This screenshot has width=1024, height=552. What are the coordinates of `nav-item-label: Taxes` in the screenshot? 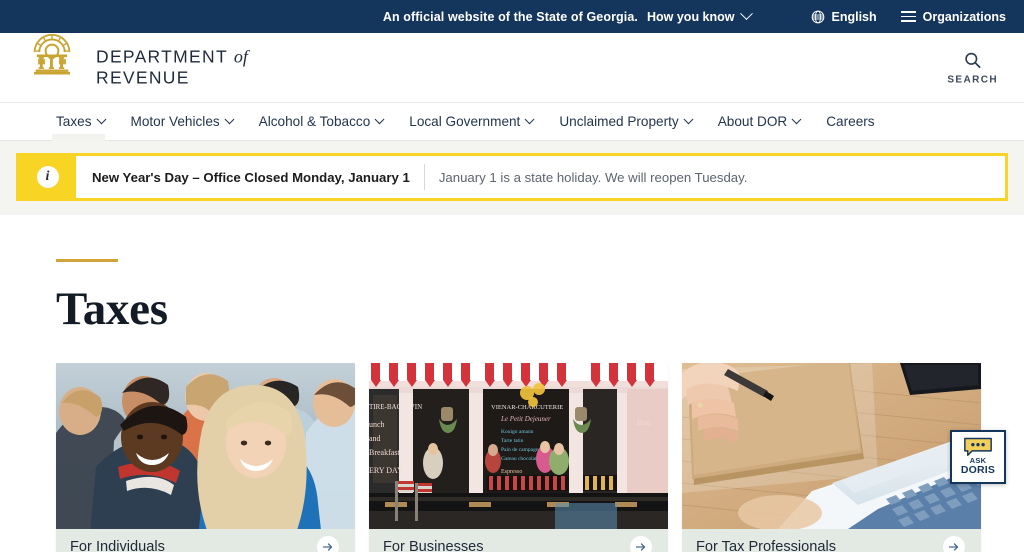 It's located at (74, 121).